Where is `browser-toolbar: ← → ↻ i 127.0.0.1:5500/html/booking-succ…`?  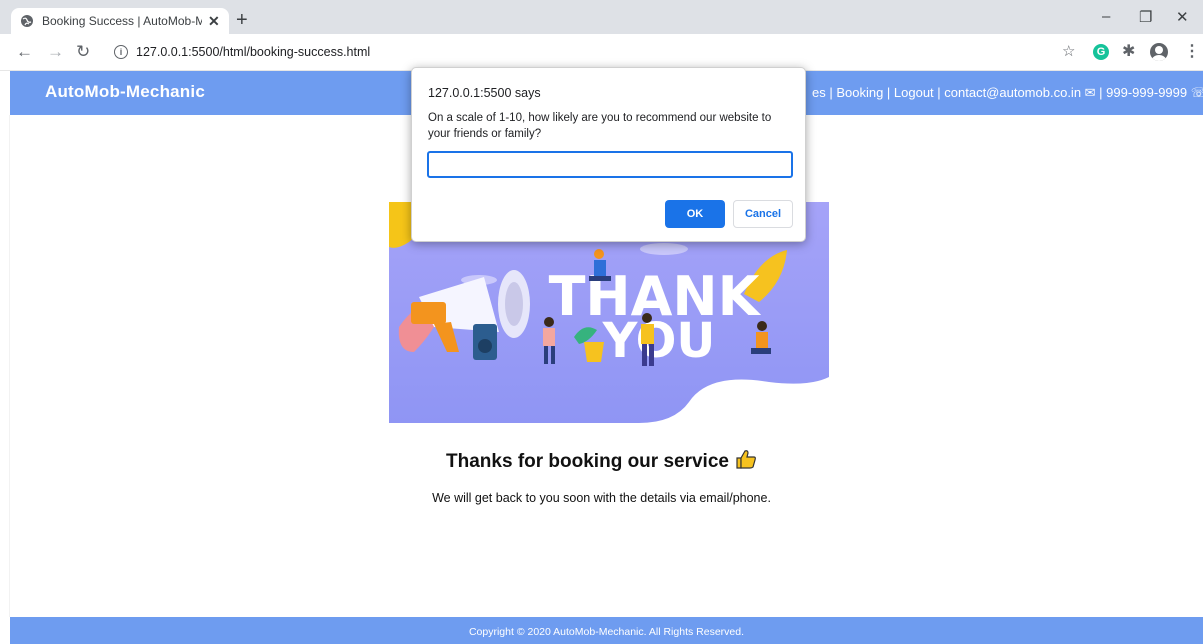 browser-toolbar: ← → ↻ i 127.0.0.1:5500/html/booking-succ… is located at coordinates (601, 52).